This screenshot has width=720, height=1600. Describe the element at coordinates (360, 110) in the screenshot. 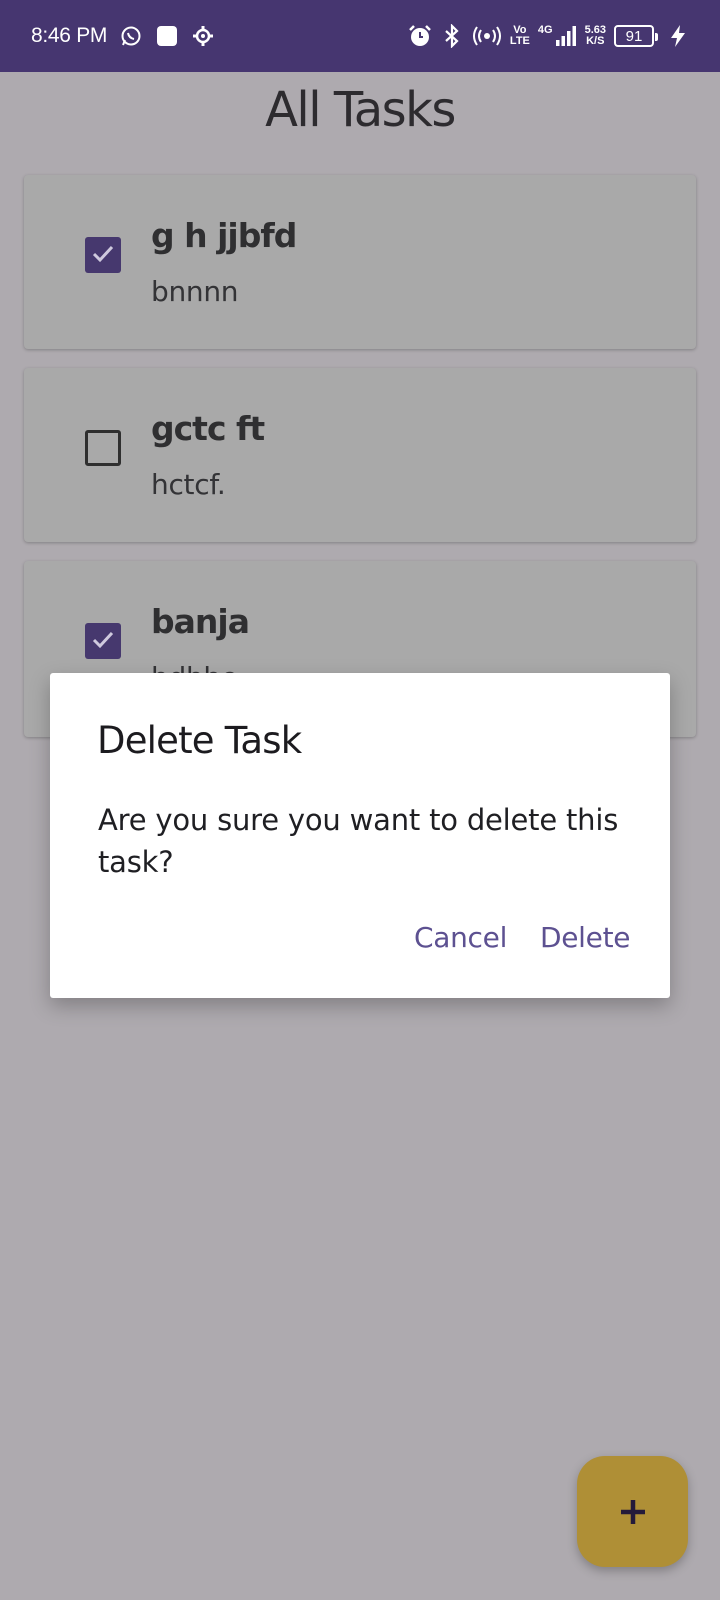

I see `page-title: All Tasks` at that location.